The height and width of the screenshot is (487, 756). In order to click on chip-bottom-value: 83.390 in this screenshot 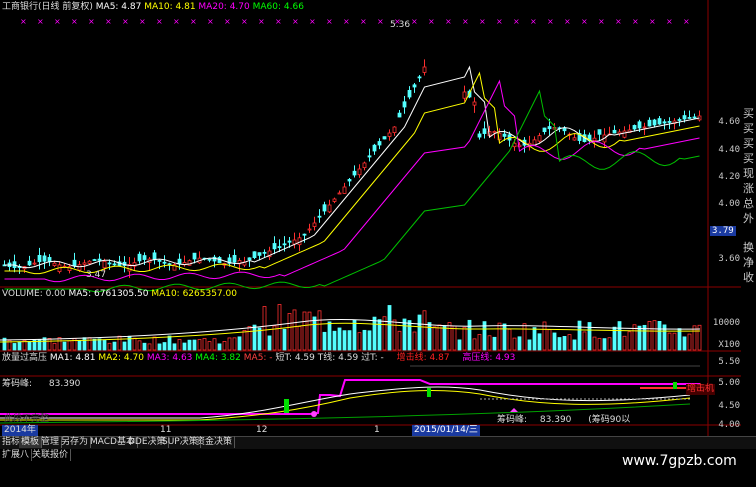, I will do `click(555, 420)`.